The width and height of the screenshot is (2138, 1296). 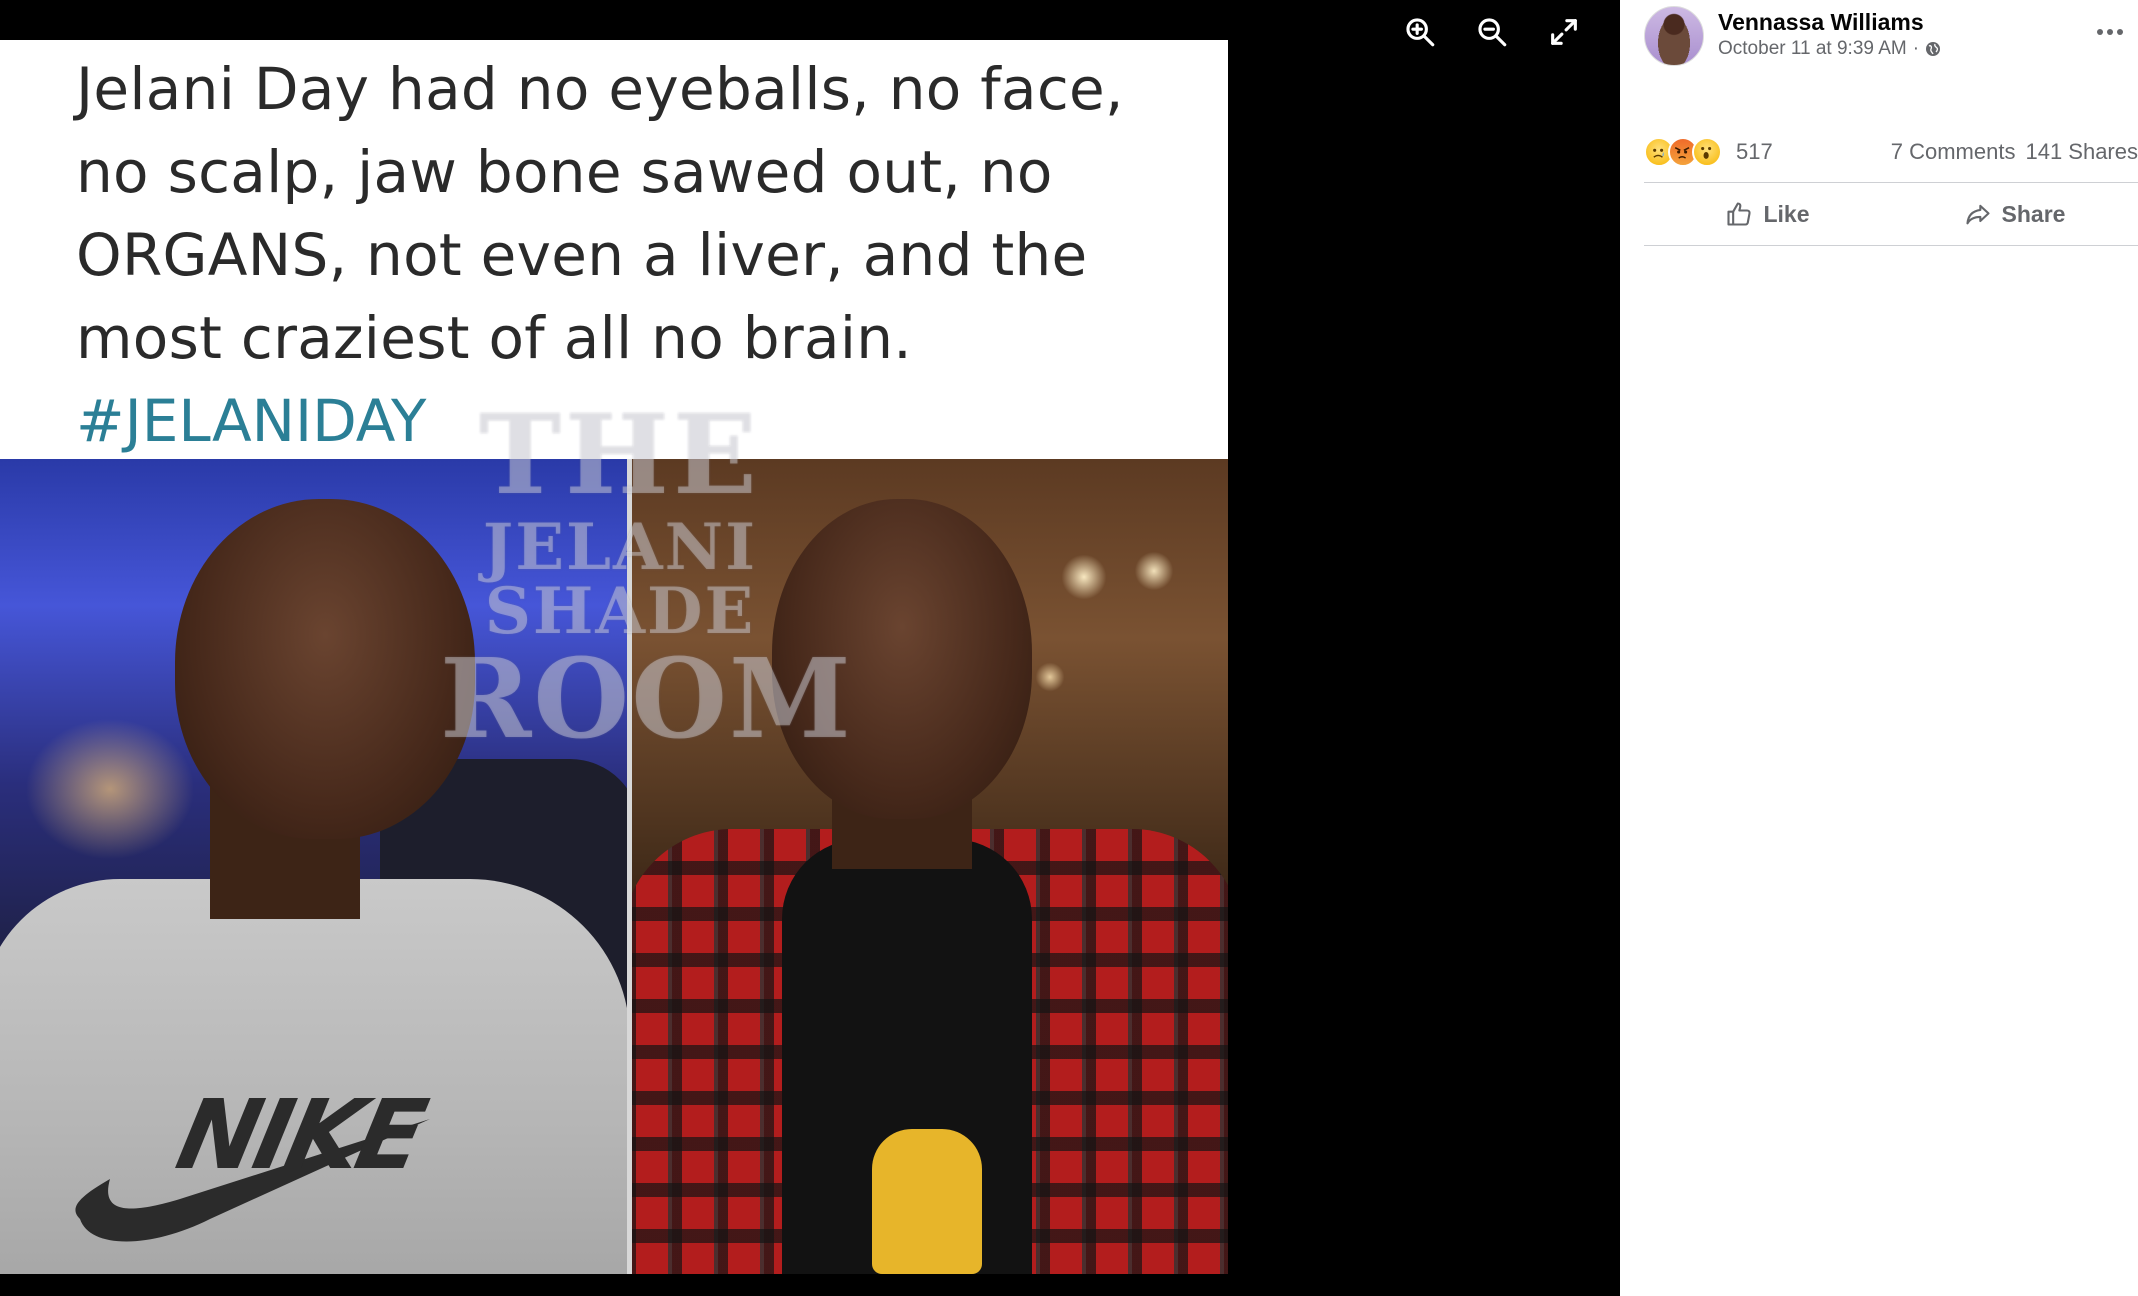 What do you see at coordinates (1829, 22) in the screenshot?
I see `author-name: Vennassa Williams` at bounding box center [1829, 22].